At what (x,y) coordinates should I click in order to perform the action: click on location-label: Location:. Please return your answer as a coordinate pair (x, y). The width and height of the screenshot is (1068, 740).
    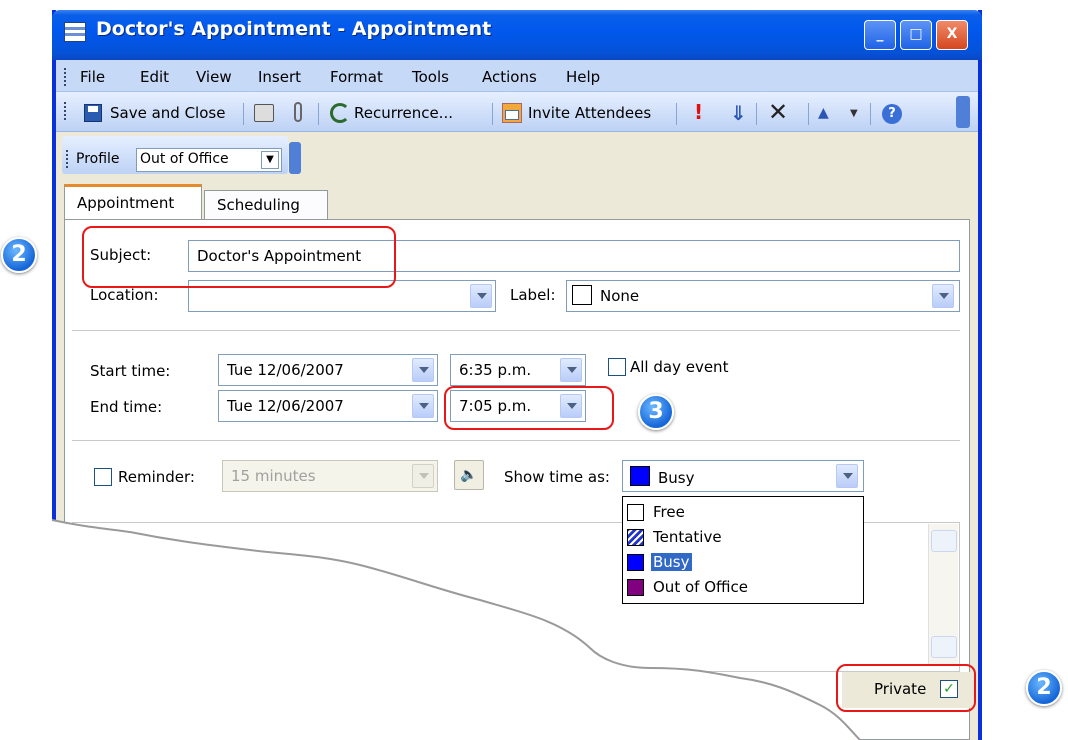
    Looking at the image, I should click on (124, 295).